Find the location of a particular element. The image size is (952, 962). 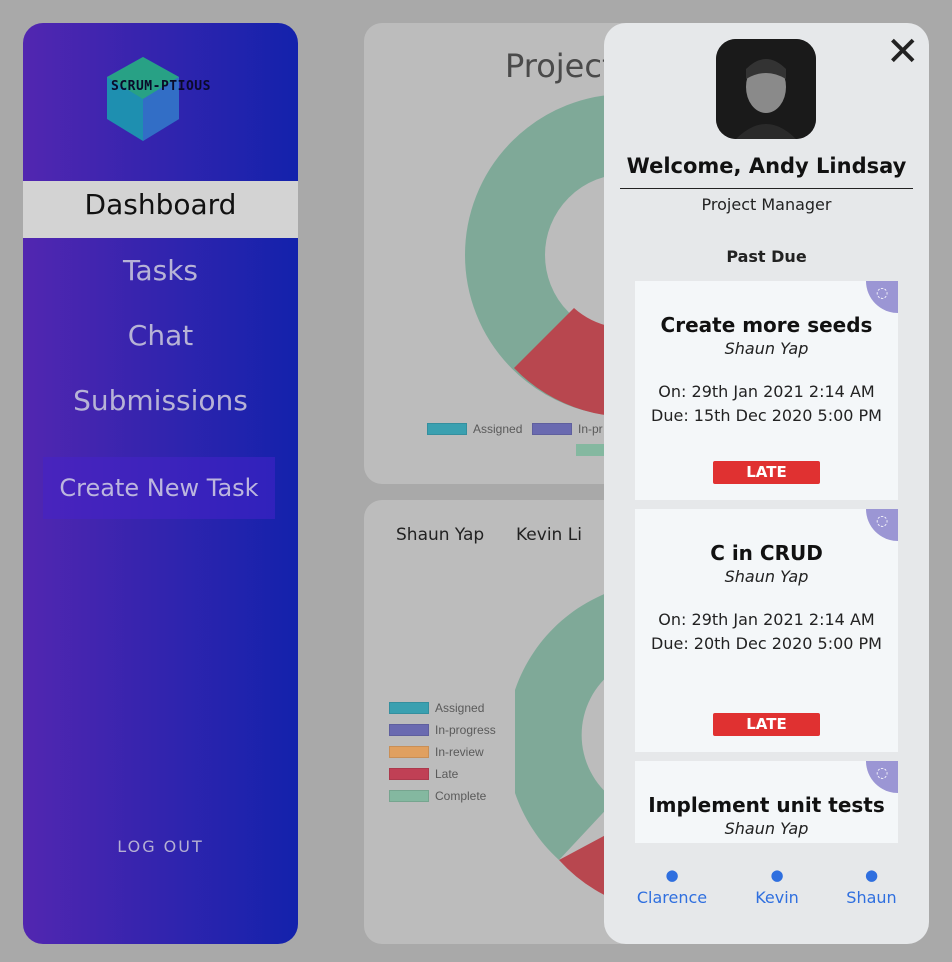

task-due: Due: 15th Dec 2020 5:00 PM is located at coordinates (766, 415).